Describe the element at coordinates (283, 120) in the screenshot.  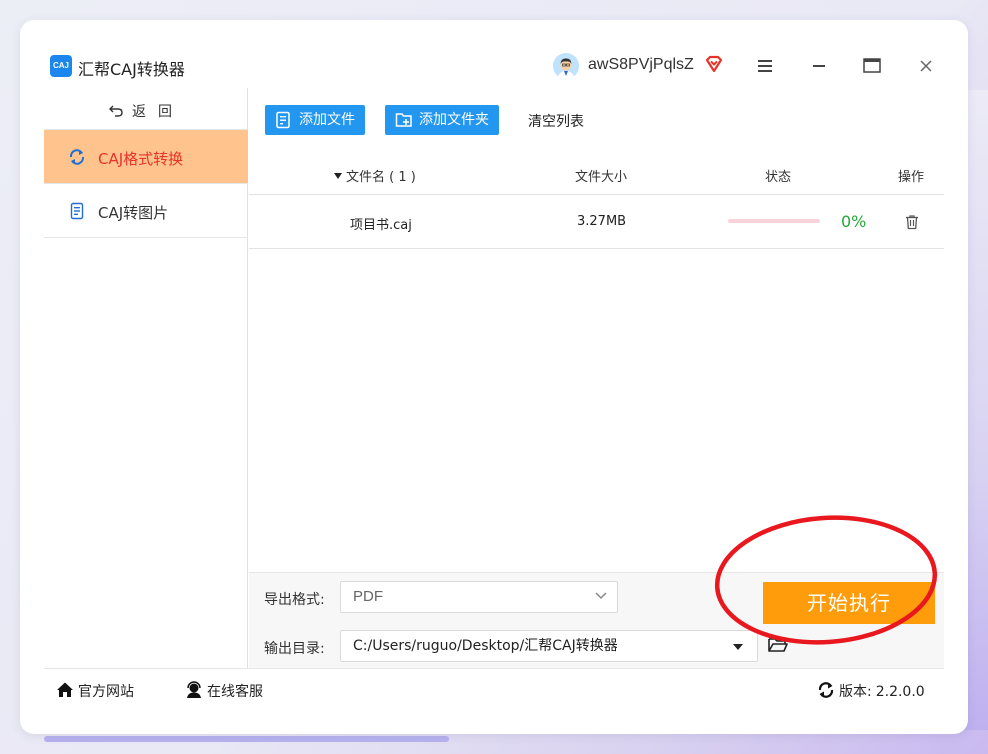
I see `add-file-icon` at that location.